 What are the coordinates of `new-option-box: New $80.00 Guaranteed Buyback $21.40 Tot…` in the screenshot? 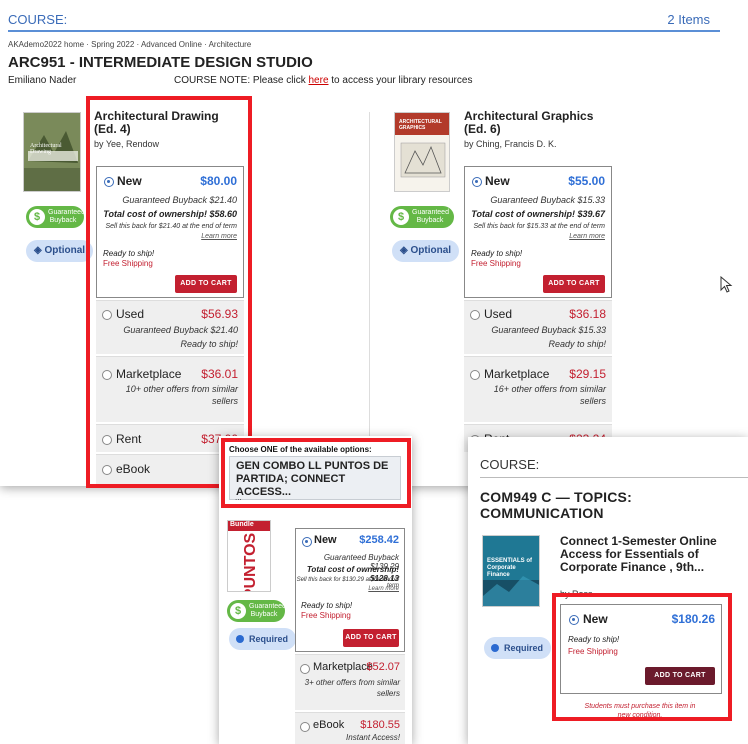 It's located at (170, 232).